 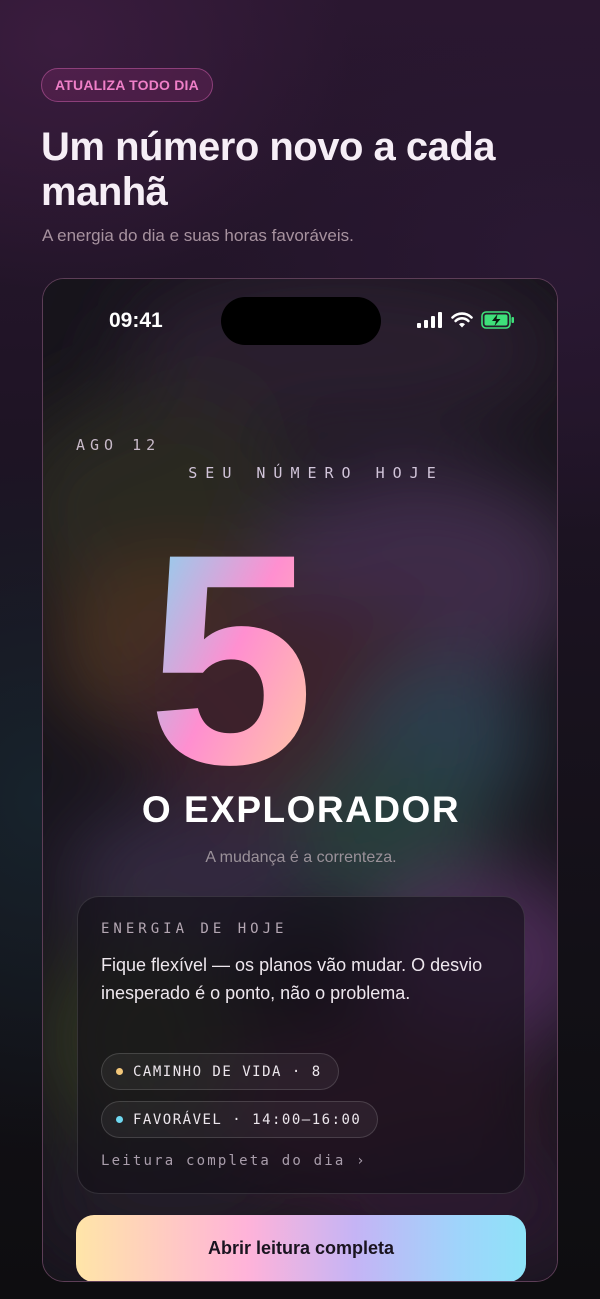 I want to click on yellow-dot-icon, so click(x=119, y=1071).